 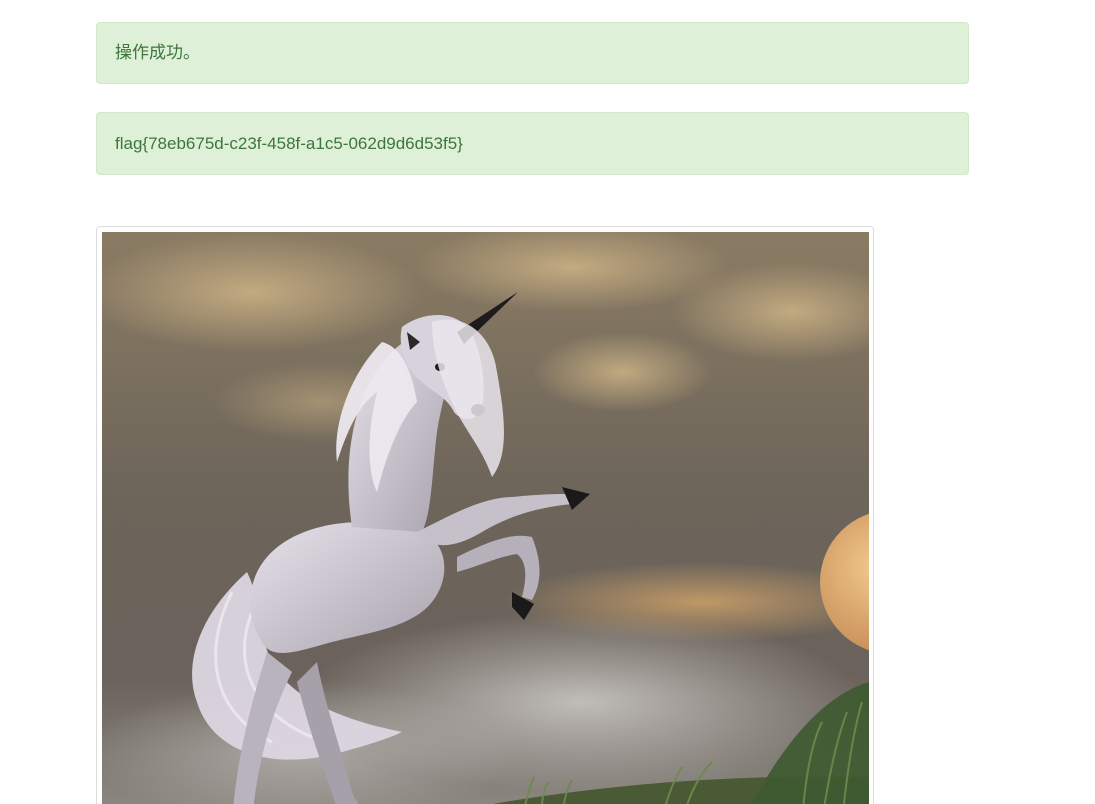 What do you see at coordinates (157, 52) in the screenshot?
I see `success-alert-text: 操作成功。` at bounding box center [157, 52].